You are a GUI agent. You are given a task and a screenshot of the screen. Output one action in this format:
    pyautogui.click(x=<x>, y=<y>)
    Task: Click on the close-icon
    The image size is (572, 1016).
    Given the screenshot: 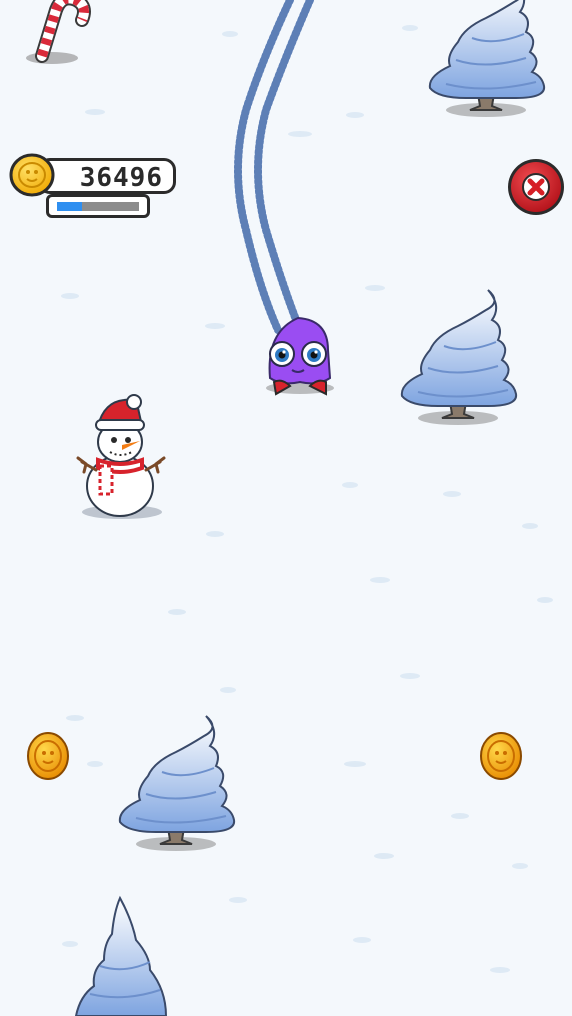 What is the action you would take?
    pyautogui.click(x=536, y=187)
    